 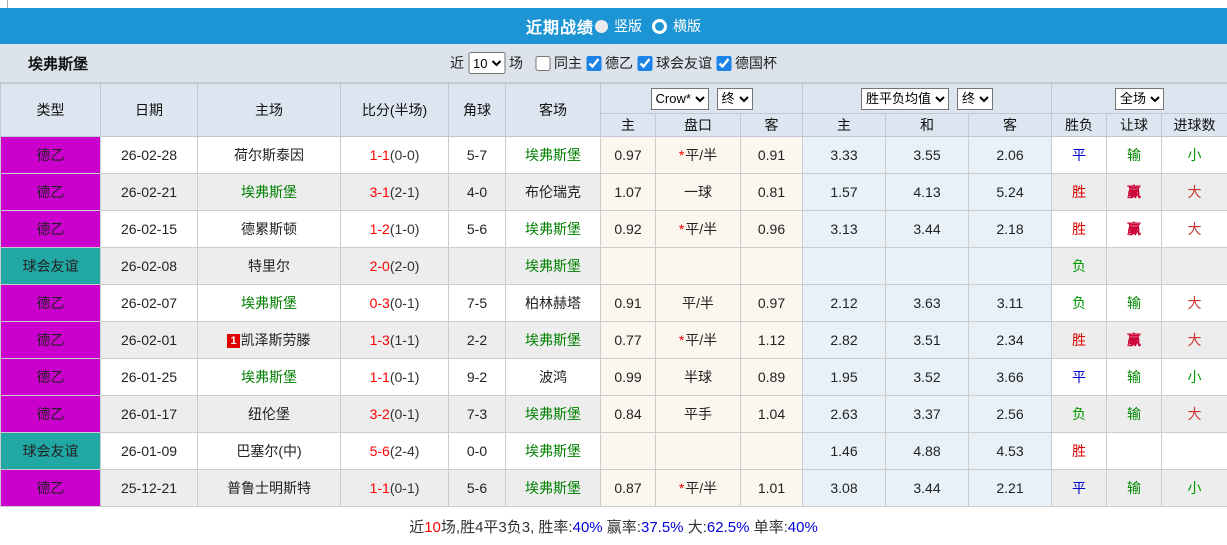 I want to click on home-team-cell: 普鲁士明斯特, so click(x=269, y=488).